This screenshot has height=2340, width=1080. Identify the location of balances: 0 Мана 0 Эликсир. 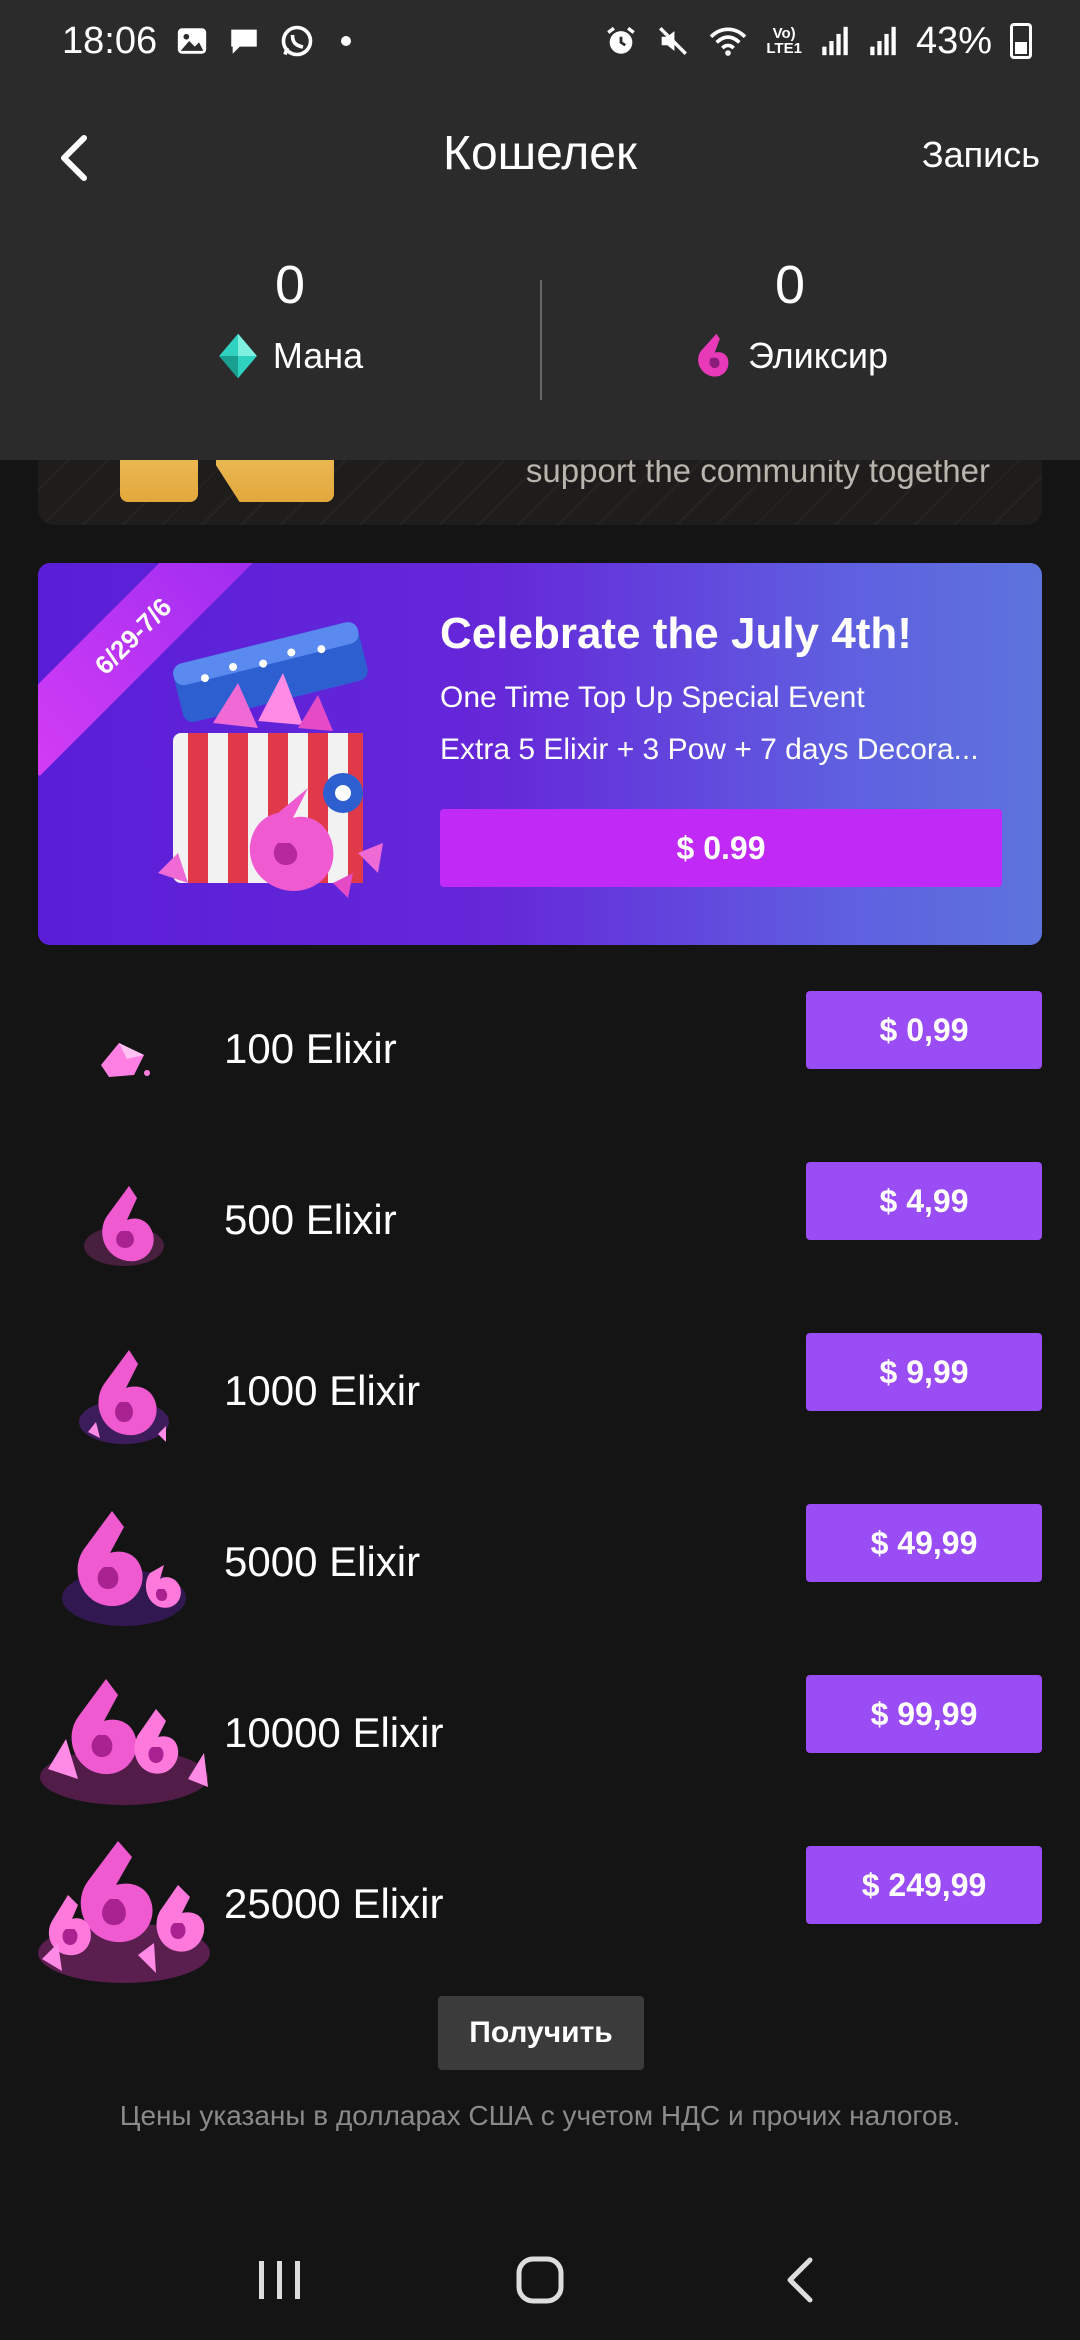
(540, 330).